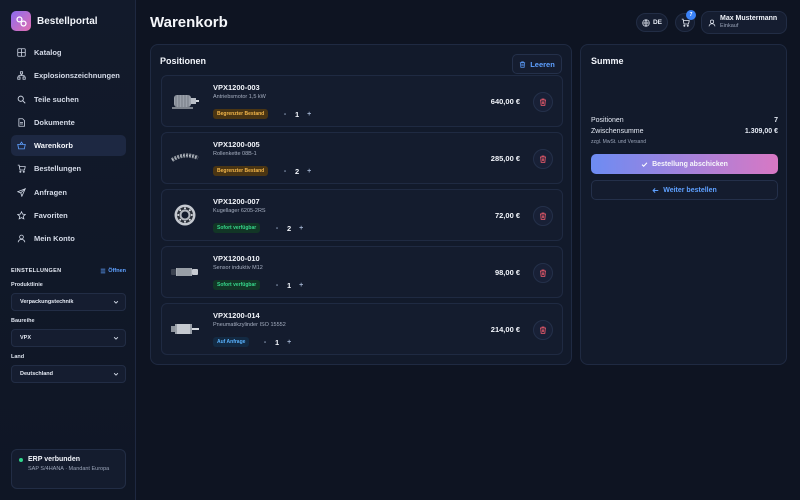 The height and width of the screenshot is (500, 800). I want to click on cart-count-badge: 7, so click(691, 15).